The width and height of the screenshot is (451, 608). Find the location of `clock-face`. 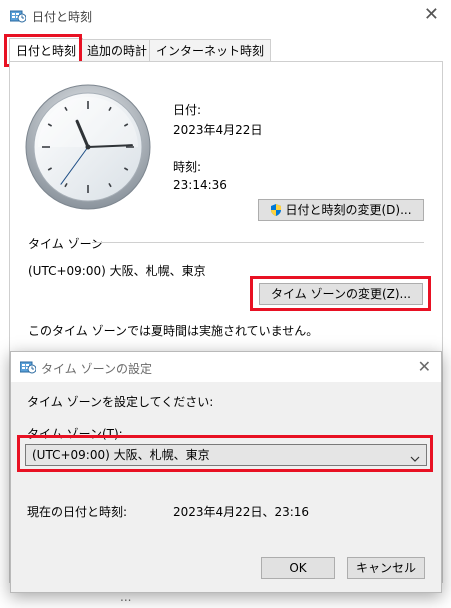

clock-face is located at coordinates (88, 147).